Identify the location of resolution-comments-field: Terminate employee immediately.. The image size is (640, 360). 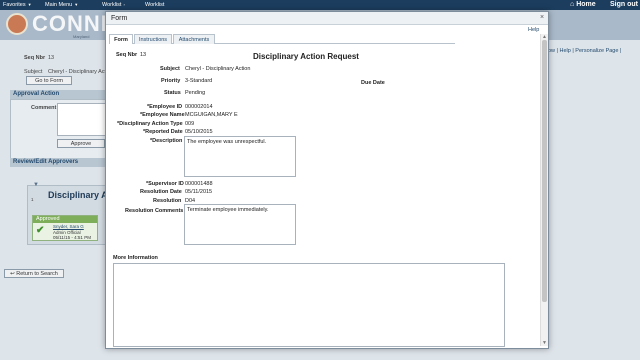
(240, 224).